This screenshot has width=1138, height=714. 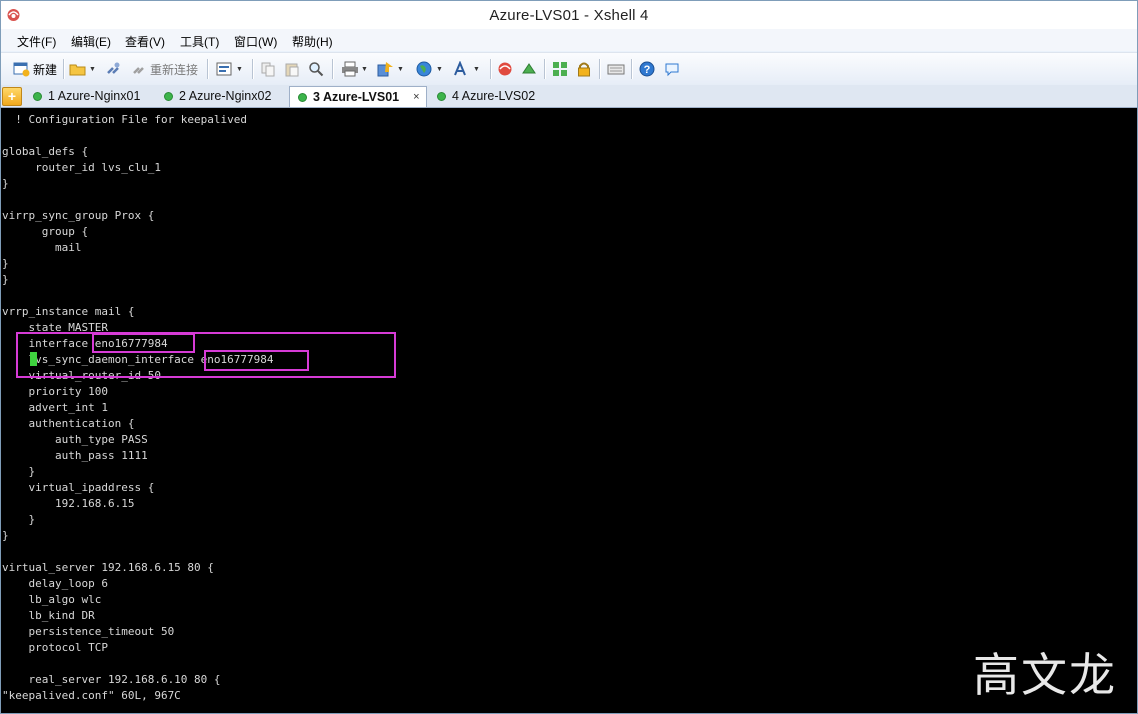 I want to click on copy-icon, so click(x=268, y=69).